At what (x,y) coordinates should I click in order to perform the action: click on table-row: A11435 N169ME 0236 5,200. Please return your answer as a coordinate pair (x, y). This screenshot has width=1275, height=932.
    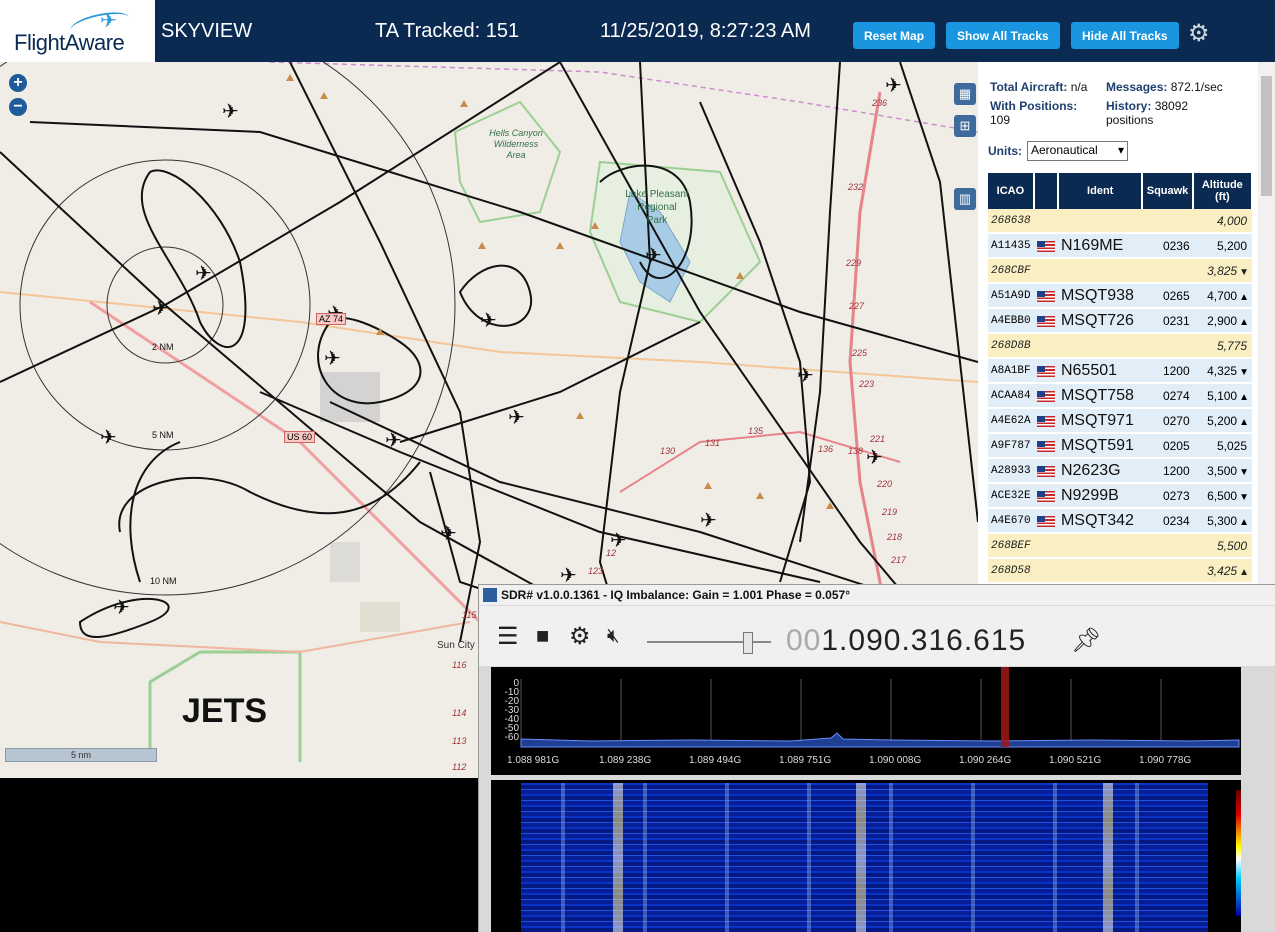
    Looking at the image, I should click on (1120, 246).